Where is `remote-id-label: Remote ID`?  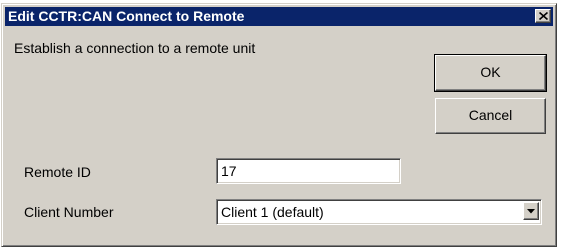
remote-id-label: Remote ID is located at coordinates (57, 172).